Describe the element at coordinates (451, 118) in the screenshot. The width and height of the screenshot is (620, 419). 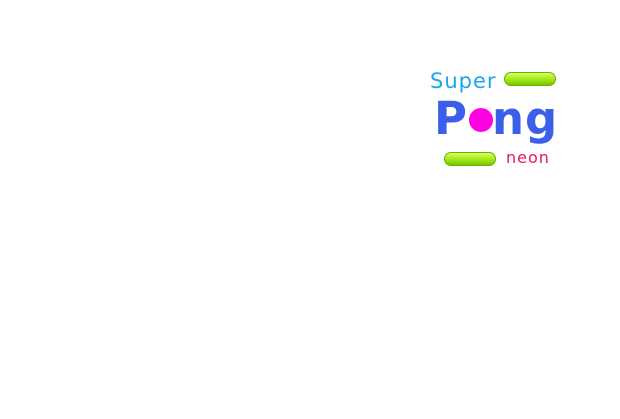
I see `logo-pong-letter-p: P` at that location.